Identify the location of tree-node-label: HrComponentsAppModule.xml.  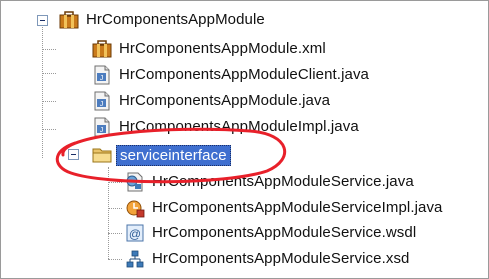
(222, 48).